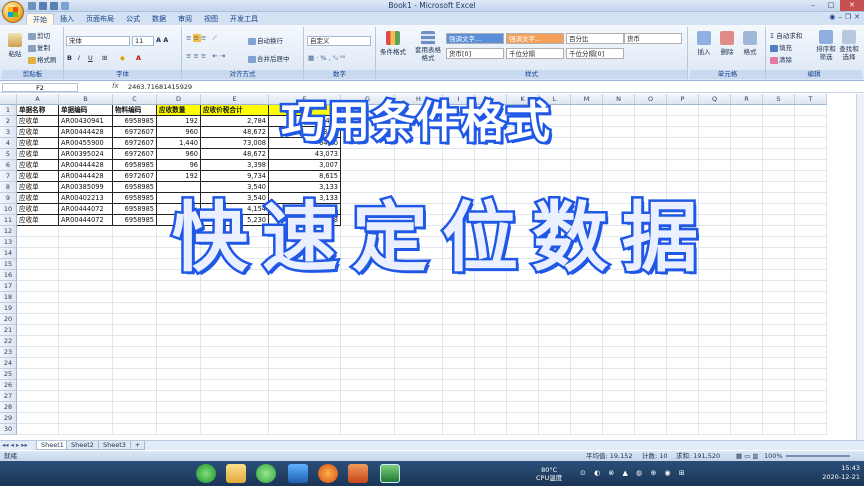  I want to click on style-comma: 千位分隔, so click(535, 53).